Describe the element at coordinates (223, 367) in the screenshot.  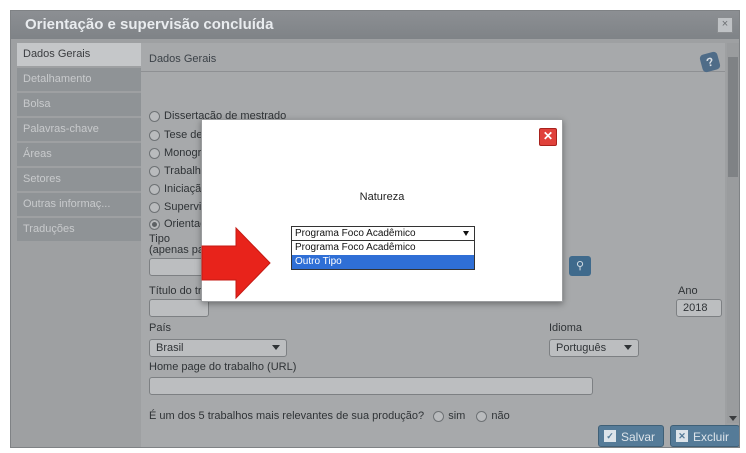
I see `homepage-label: Home page do trabalho (URL)` at that location.